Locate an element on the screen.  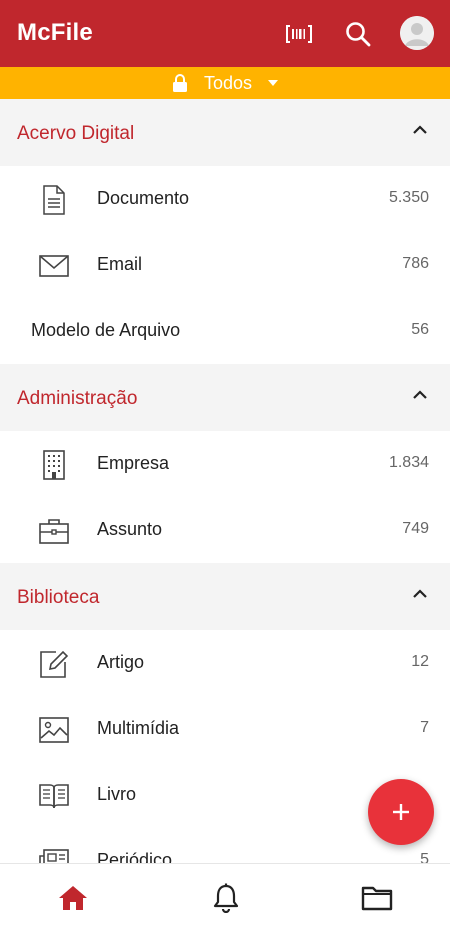
section-title: Administração is located at coordinates (77, 398).